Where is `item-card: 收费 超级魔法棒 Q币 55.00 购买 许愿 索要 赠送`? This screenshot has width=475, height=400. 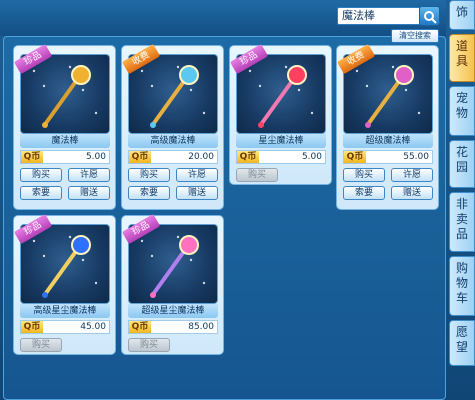
item-card: 收费 超级魔法棒 Q币 55.00 购买 许愿 索要 赠送 is located at coordinates (387, 127).